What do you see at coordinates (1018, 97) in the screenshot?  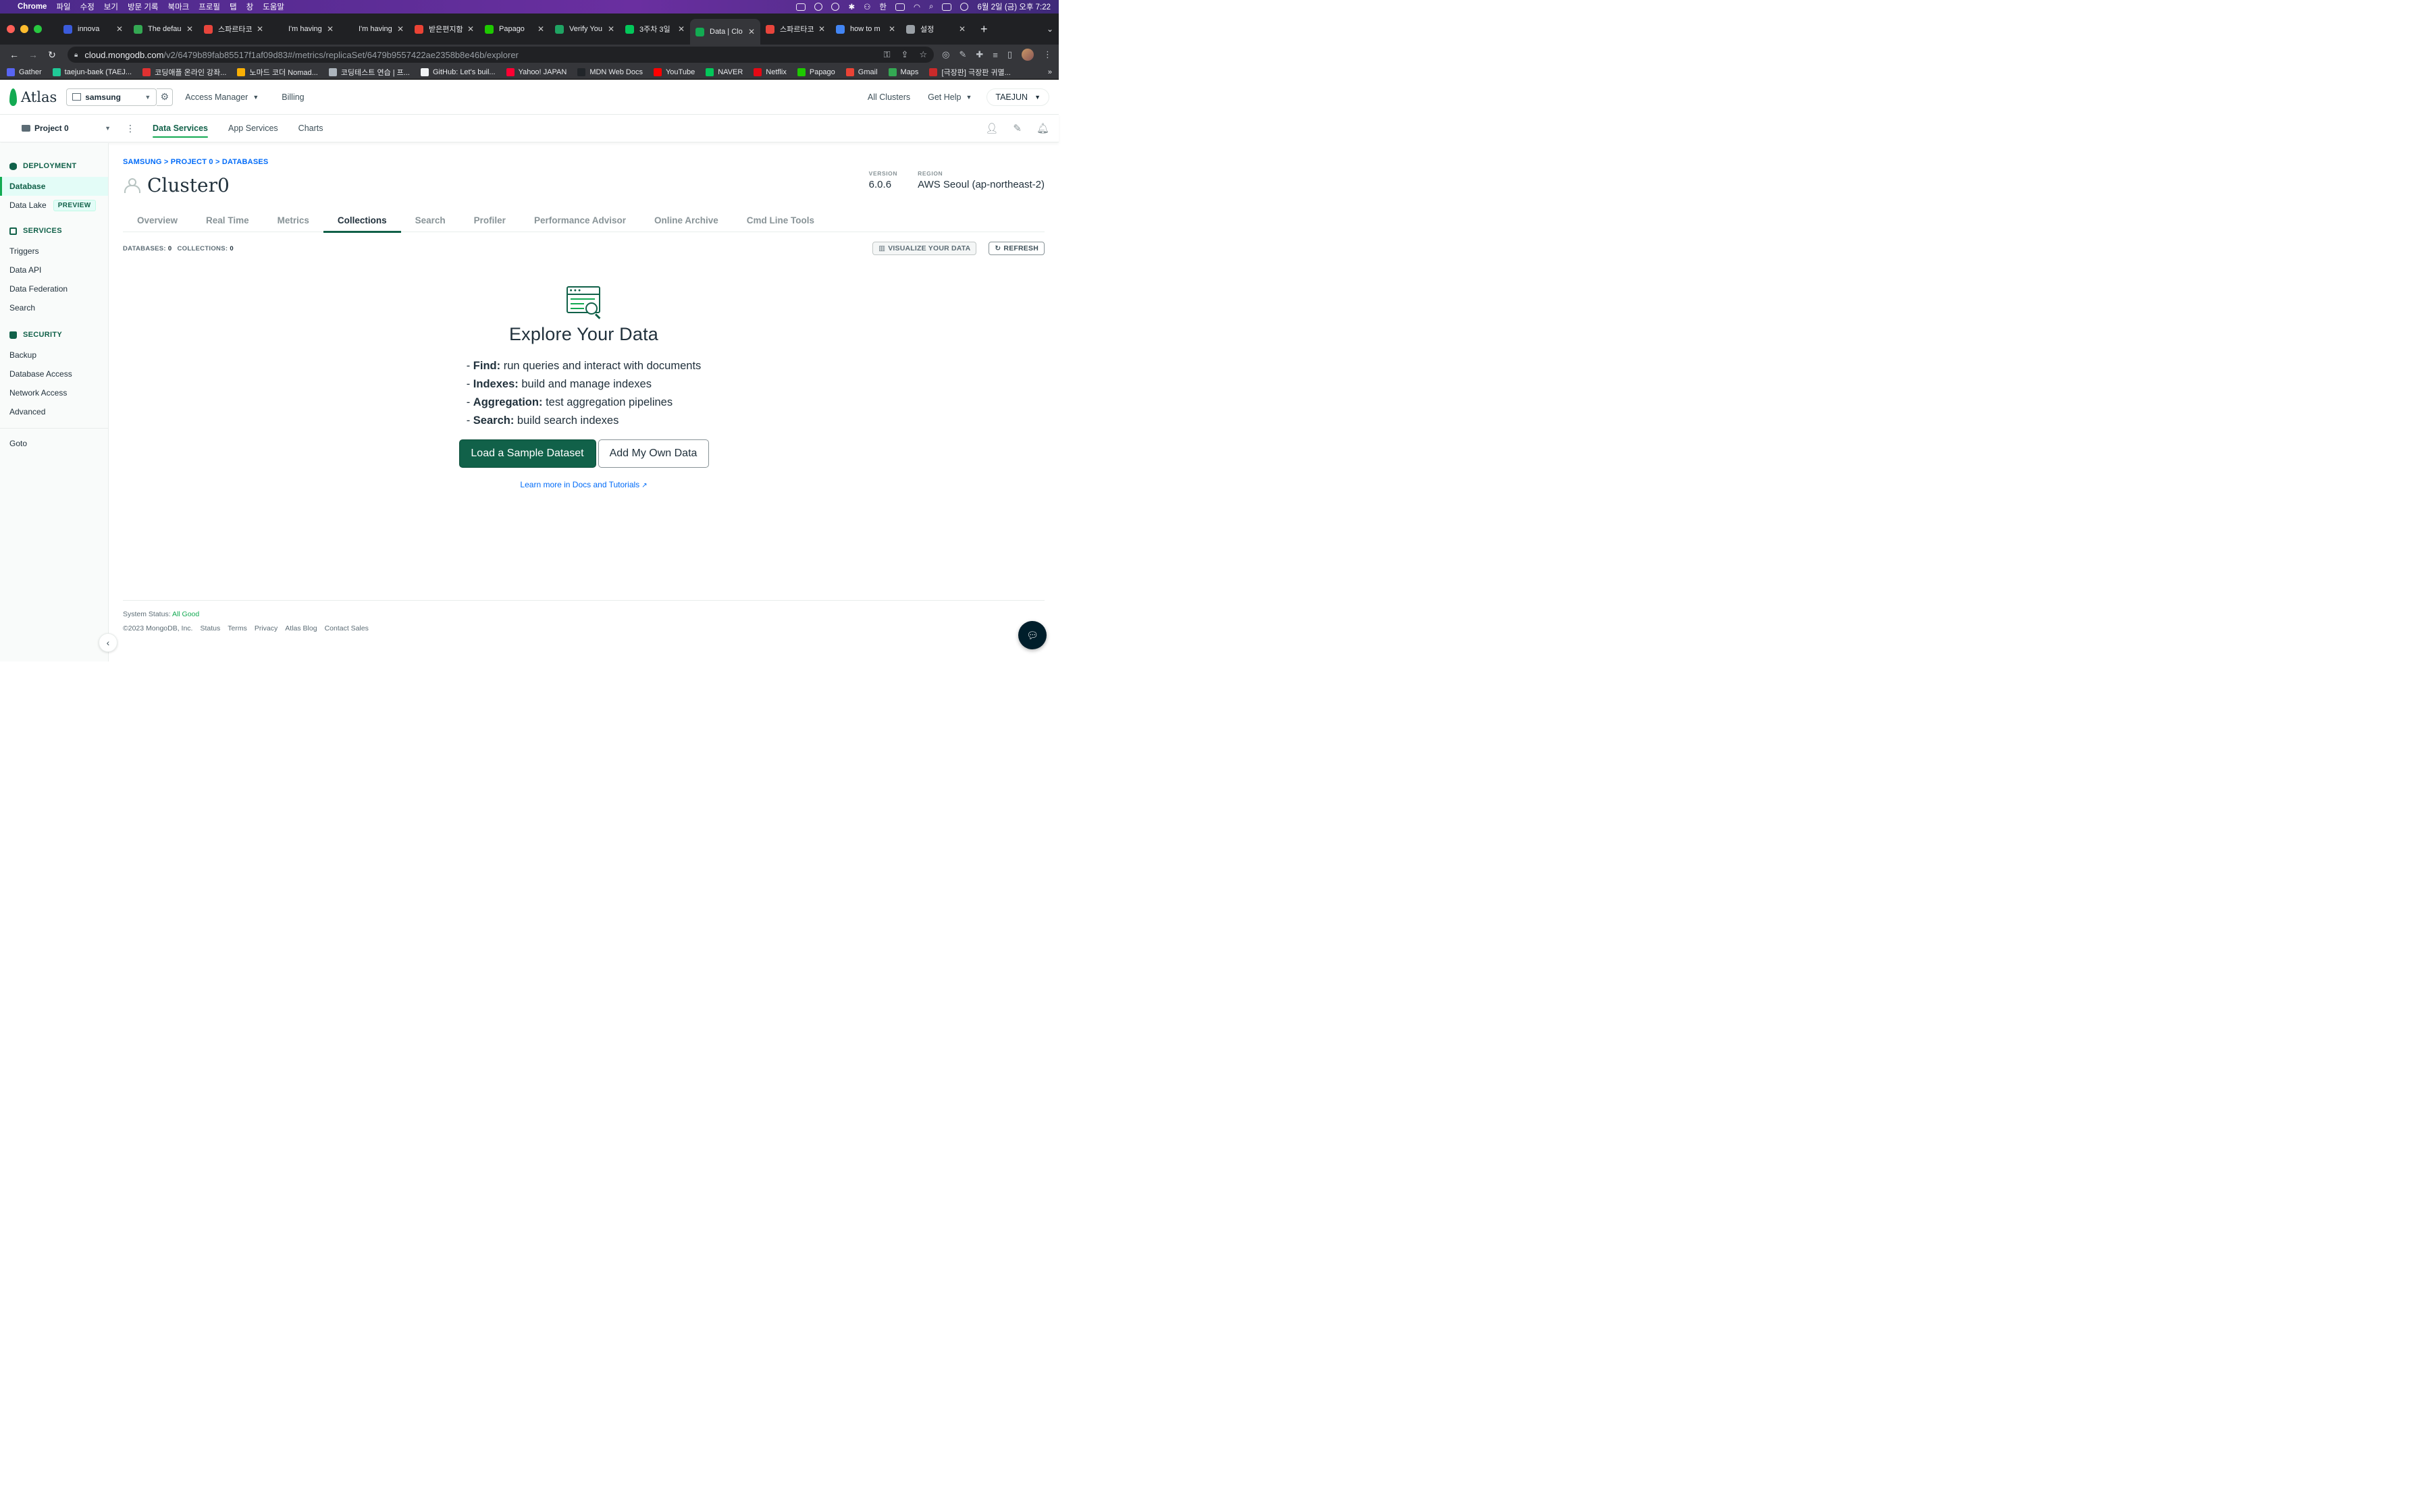 I see `user-menu: TAEJUN ▼` at bounding box center [1018, 97].